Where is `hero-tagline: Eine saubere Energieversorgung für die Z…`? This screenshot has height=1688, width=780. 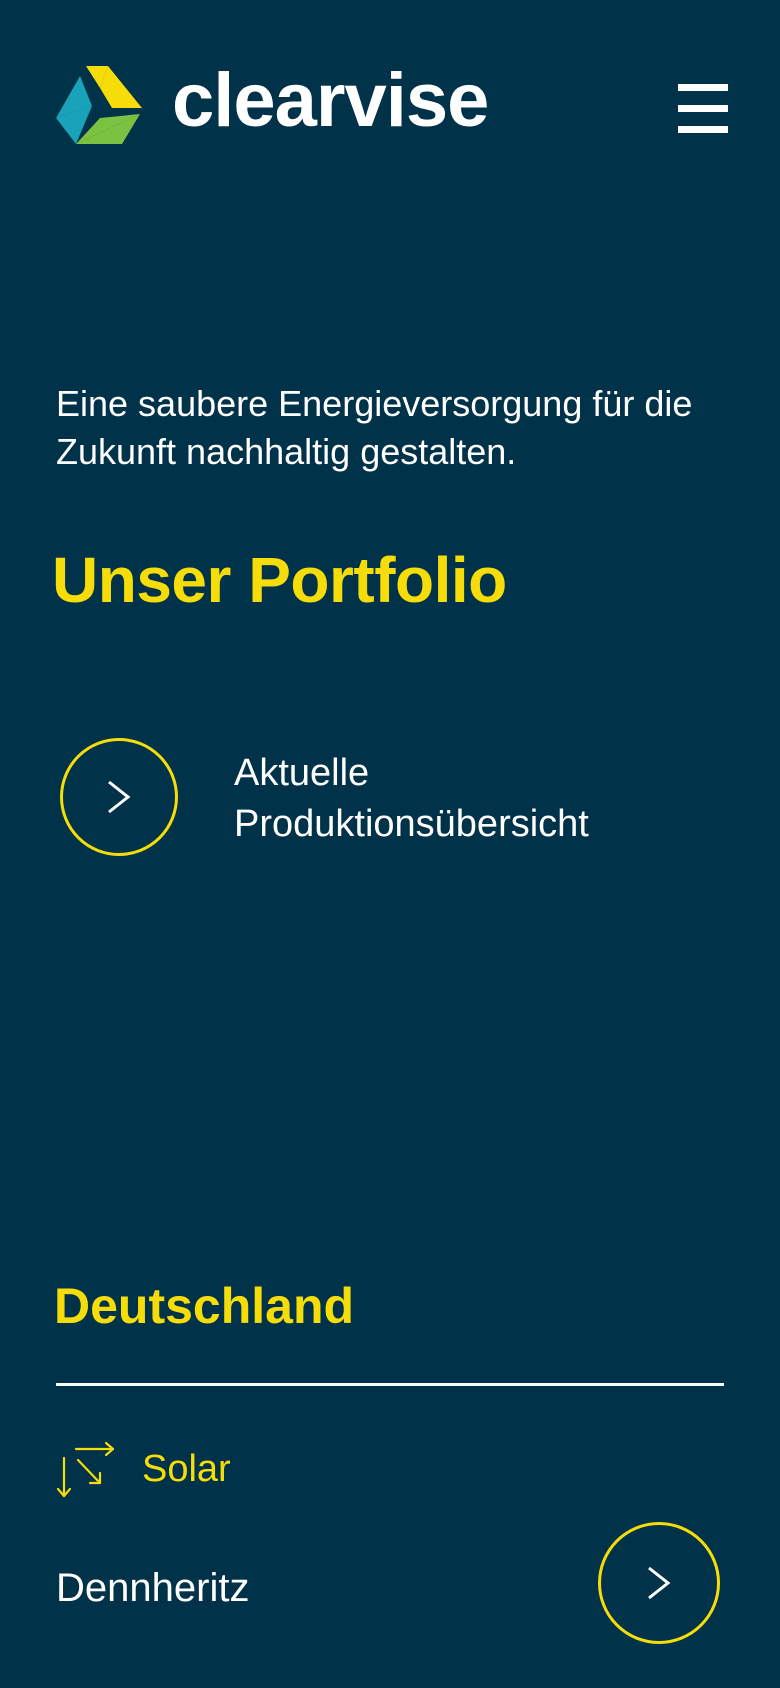
hero-tagline: Eine saubere Energieversorgung für die Z… is located at coordinates (374, 427).